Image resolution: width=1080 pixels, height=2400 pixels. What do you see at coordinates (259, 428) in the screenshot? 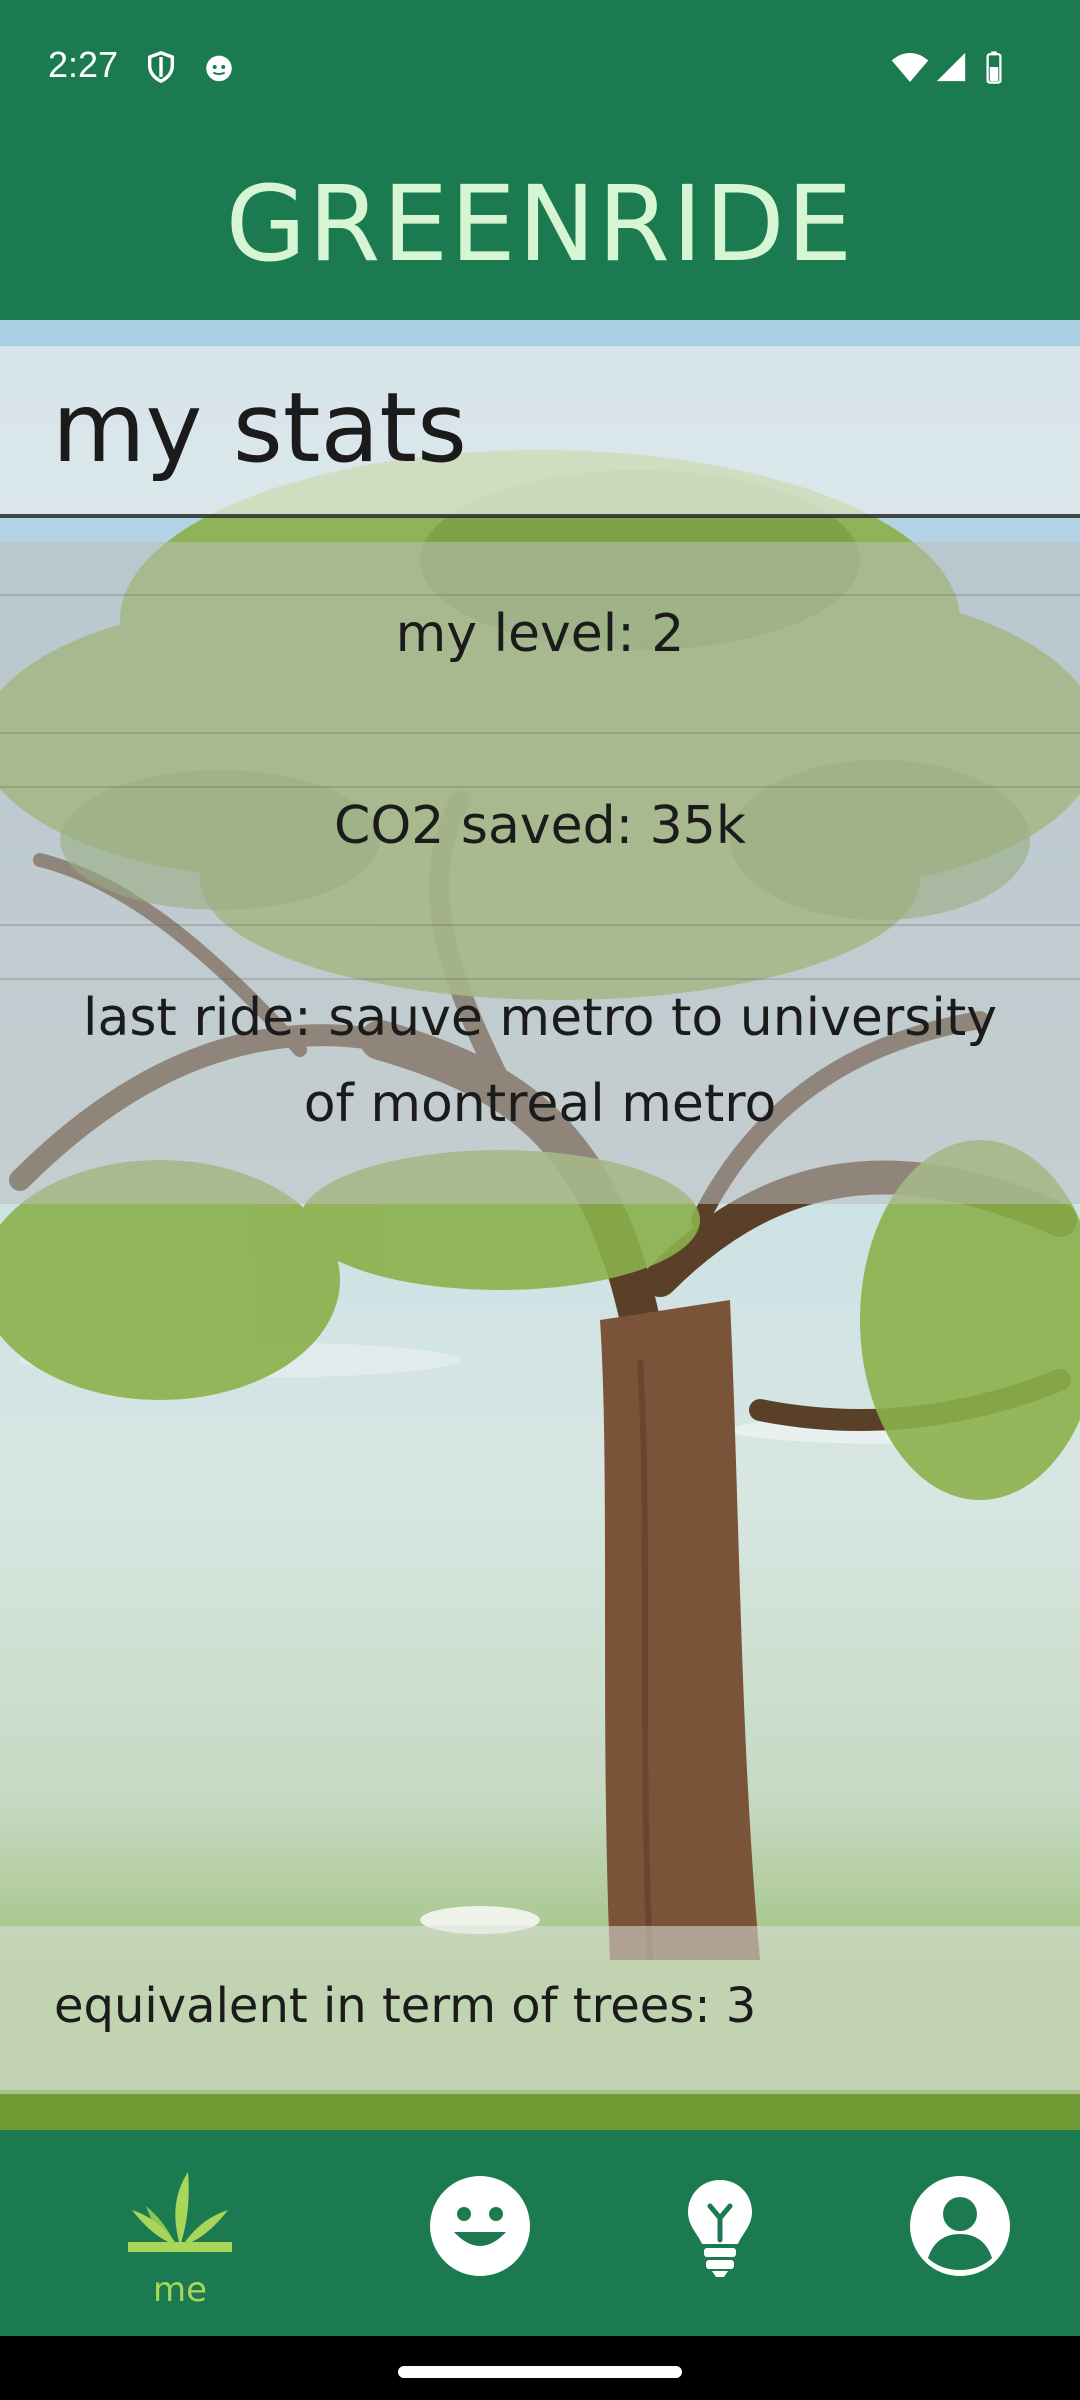
I see `page-title: my stats` at bounding box center [259, 428].